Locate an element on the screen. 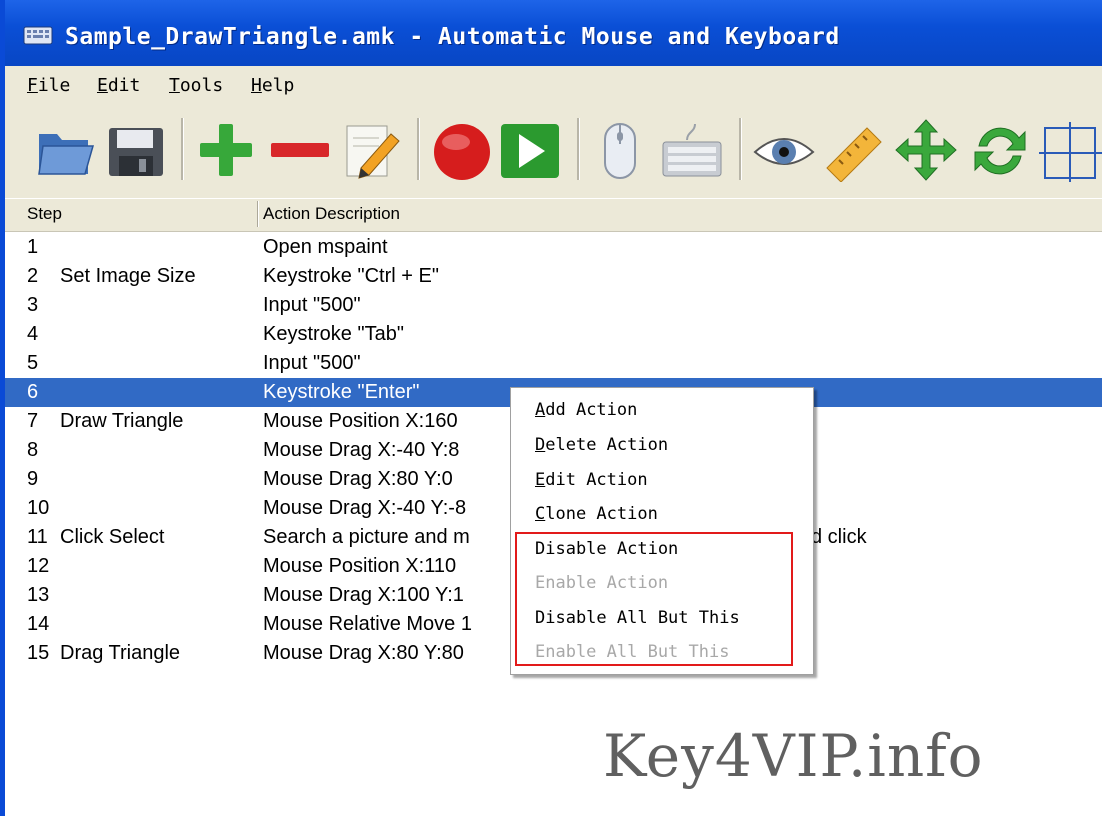 This screenshot has height=816, width=1102. table-row: 2 Set Image Size Keystroke "Ctrl + E" is located at coordinates (553, 276).